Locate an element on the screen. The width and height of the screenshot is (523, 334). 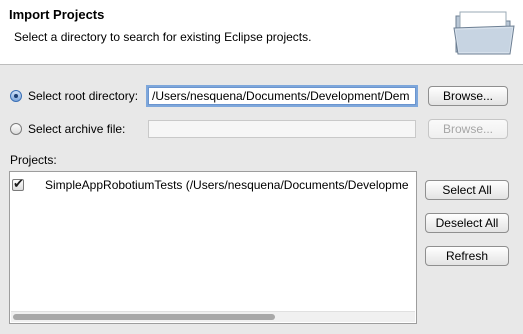
horizontal-scrollbar is located at coordinates (213, 316).